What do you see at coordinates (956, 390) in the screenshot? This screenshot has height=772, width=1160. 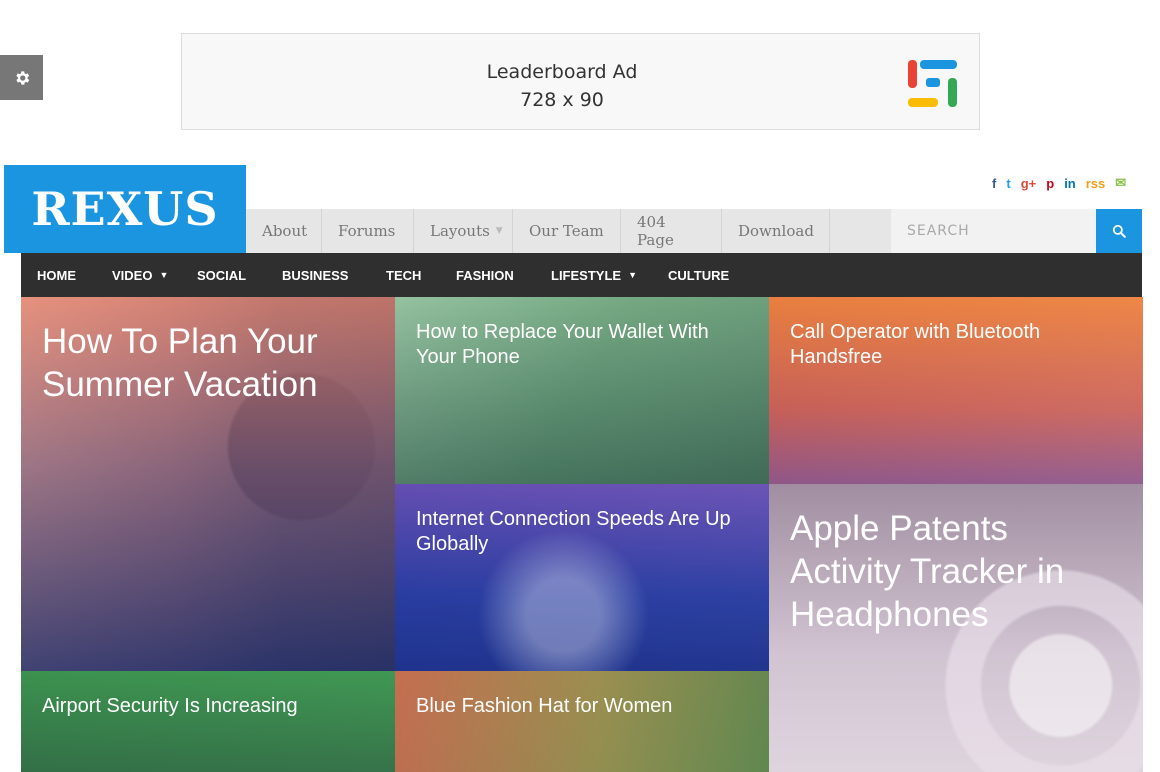 I see `featured-post-bluetooth-handsfree: Call Operator with Bluetooth Handsfree` at bounding box center [956, 390].